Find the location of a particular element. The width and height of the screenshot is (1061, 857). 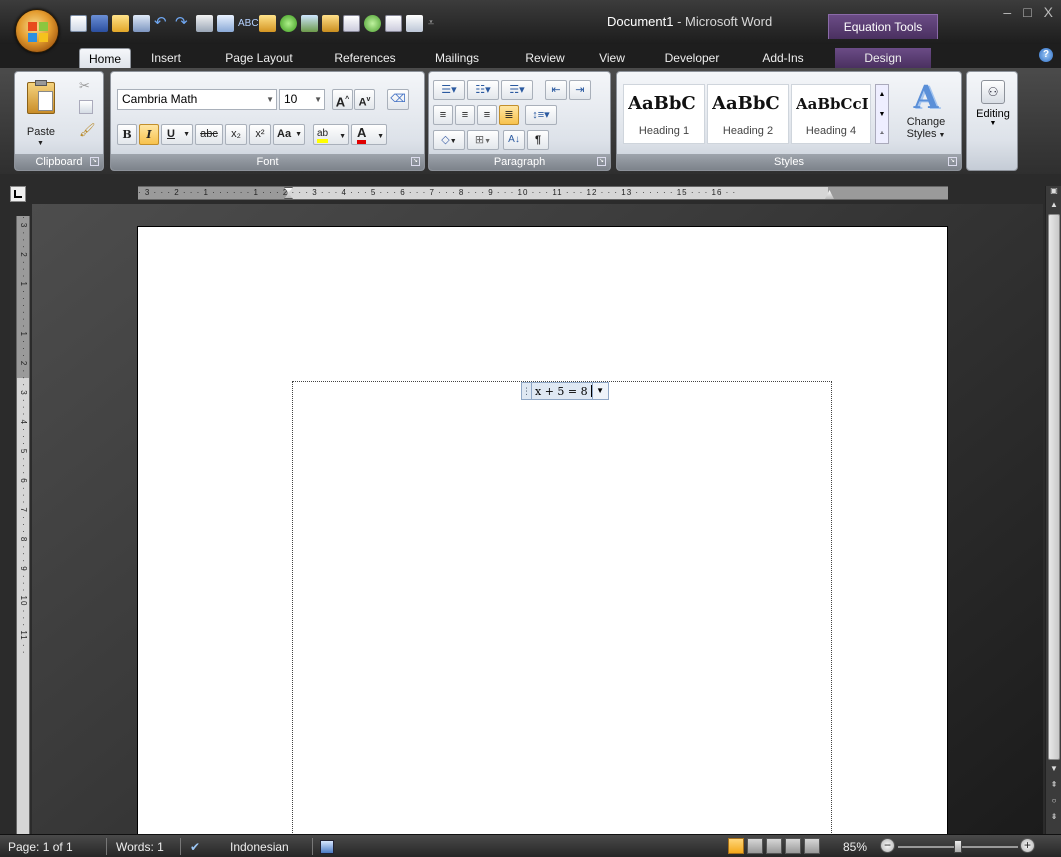

word-count: Words: 1 is located at coordinates (140, 847).